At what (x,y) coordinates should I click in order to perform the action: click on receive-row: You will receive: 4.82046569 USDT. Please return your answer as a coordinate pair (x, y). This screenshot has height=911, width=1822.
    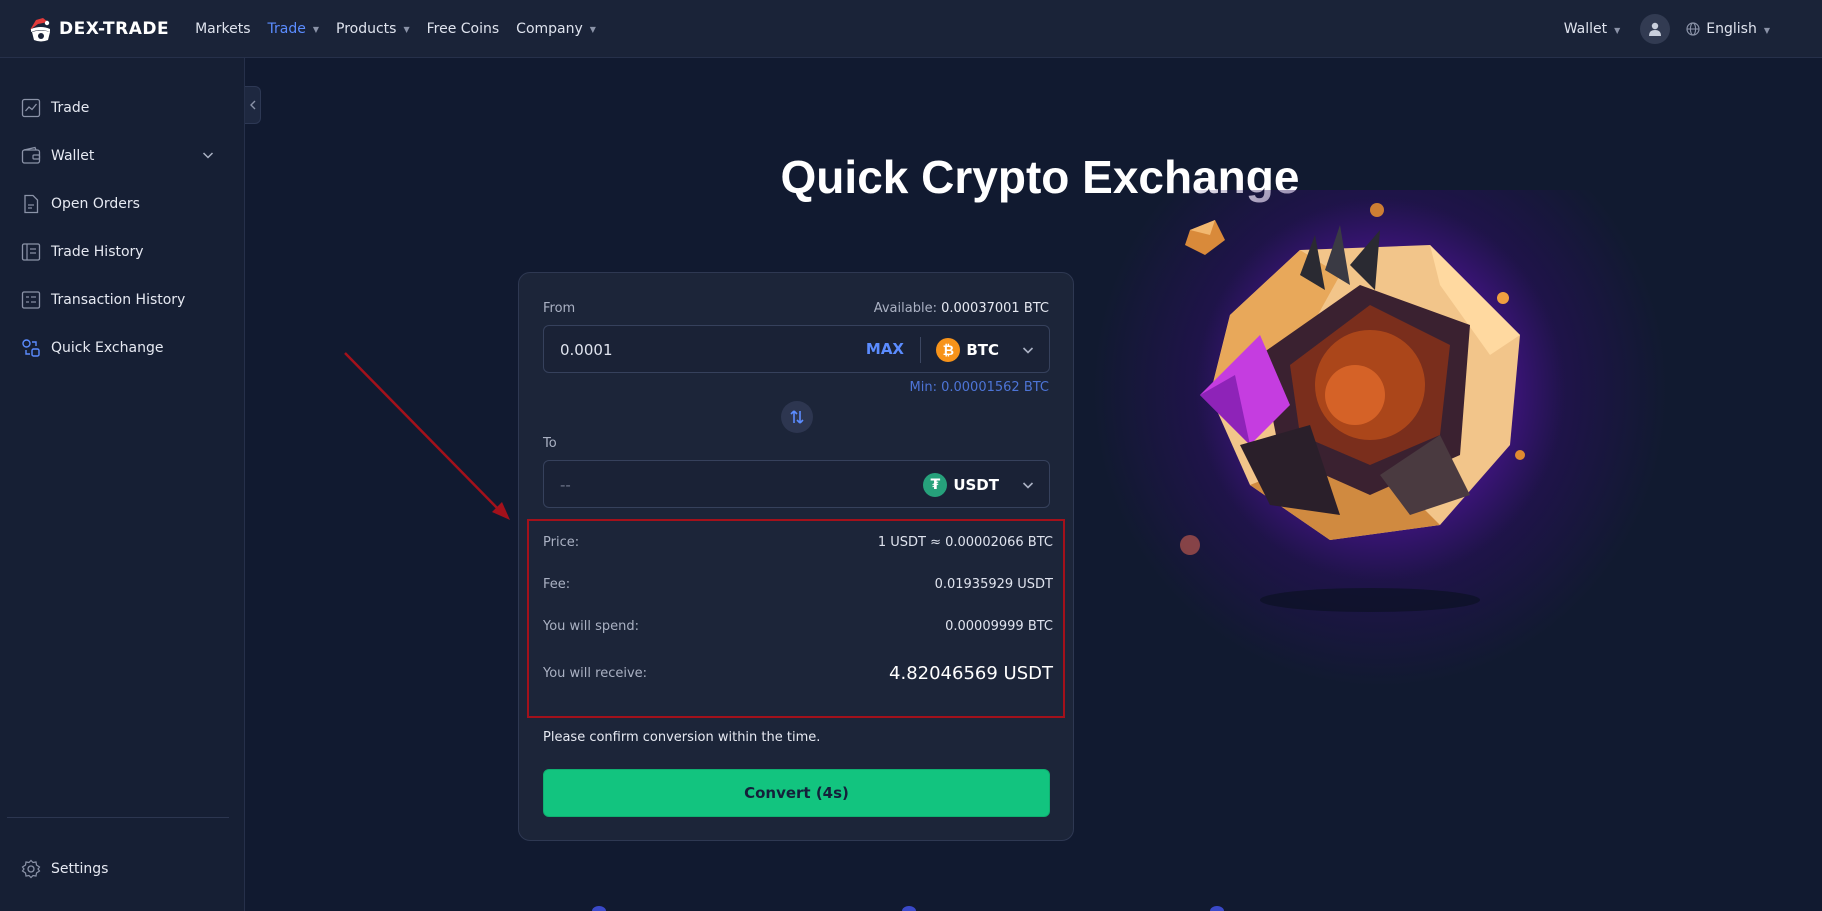
    Looking at the image, I should click on (798, 673).